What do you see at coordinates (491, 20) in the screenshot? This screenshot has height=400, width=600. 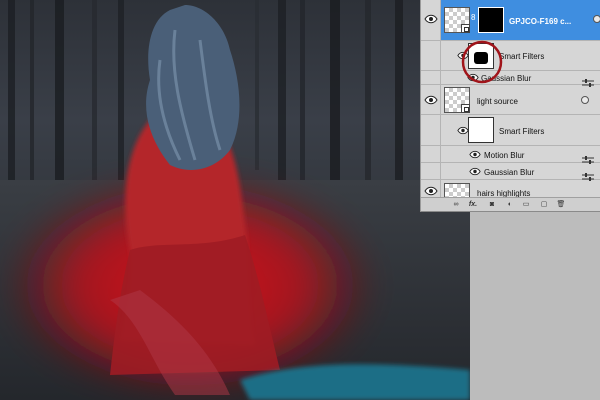 I see `layer-mask-thumbnail` at bounding box center [491, 20].